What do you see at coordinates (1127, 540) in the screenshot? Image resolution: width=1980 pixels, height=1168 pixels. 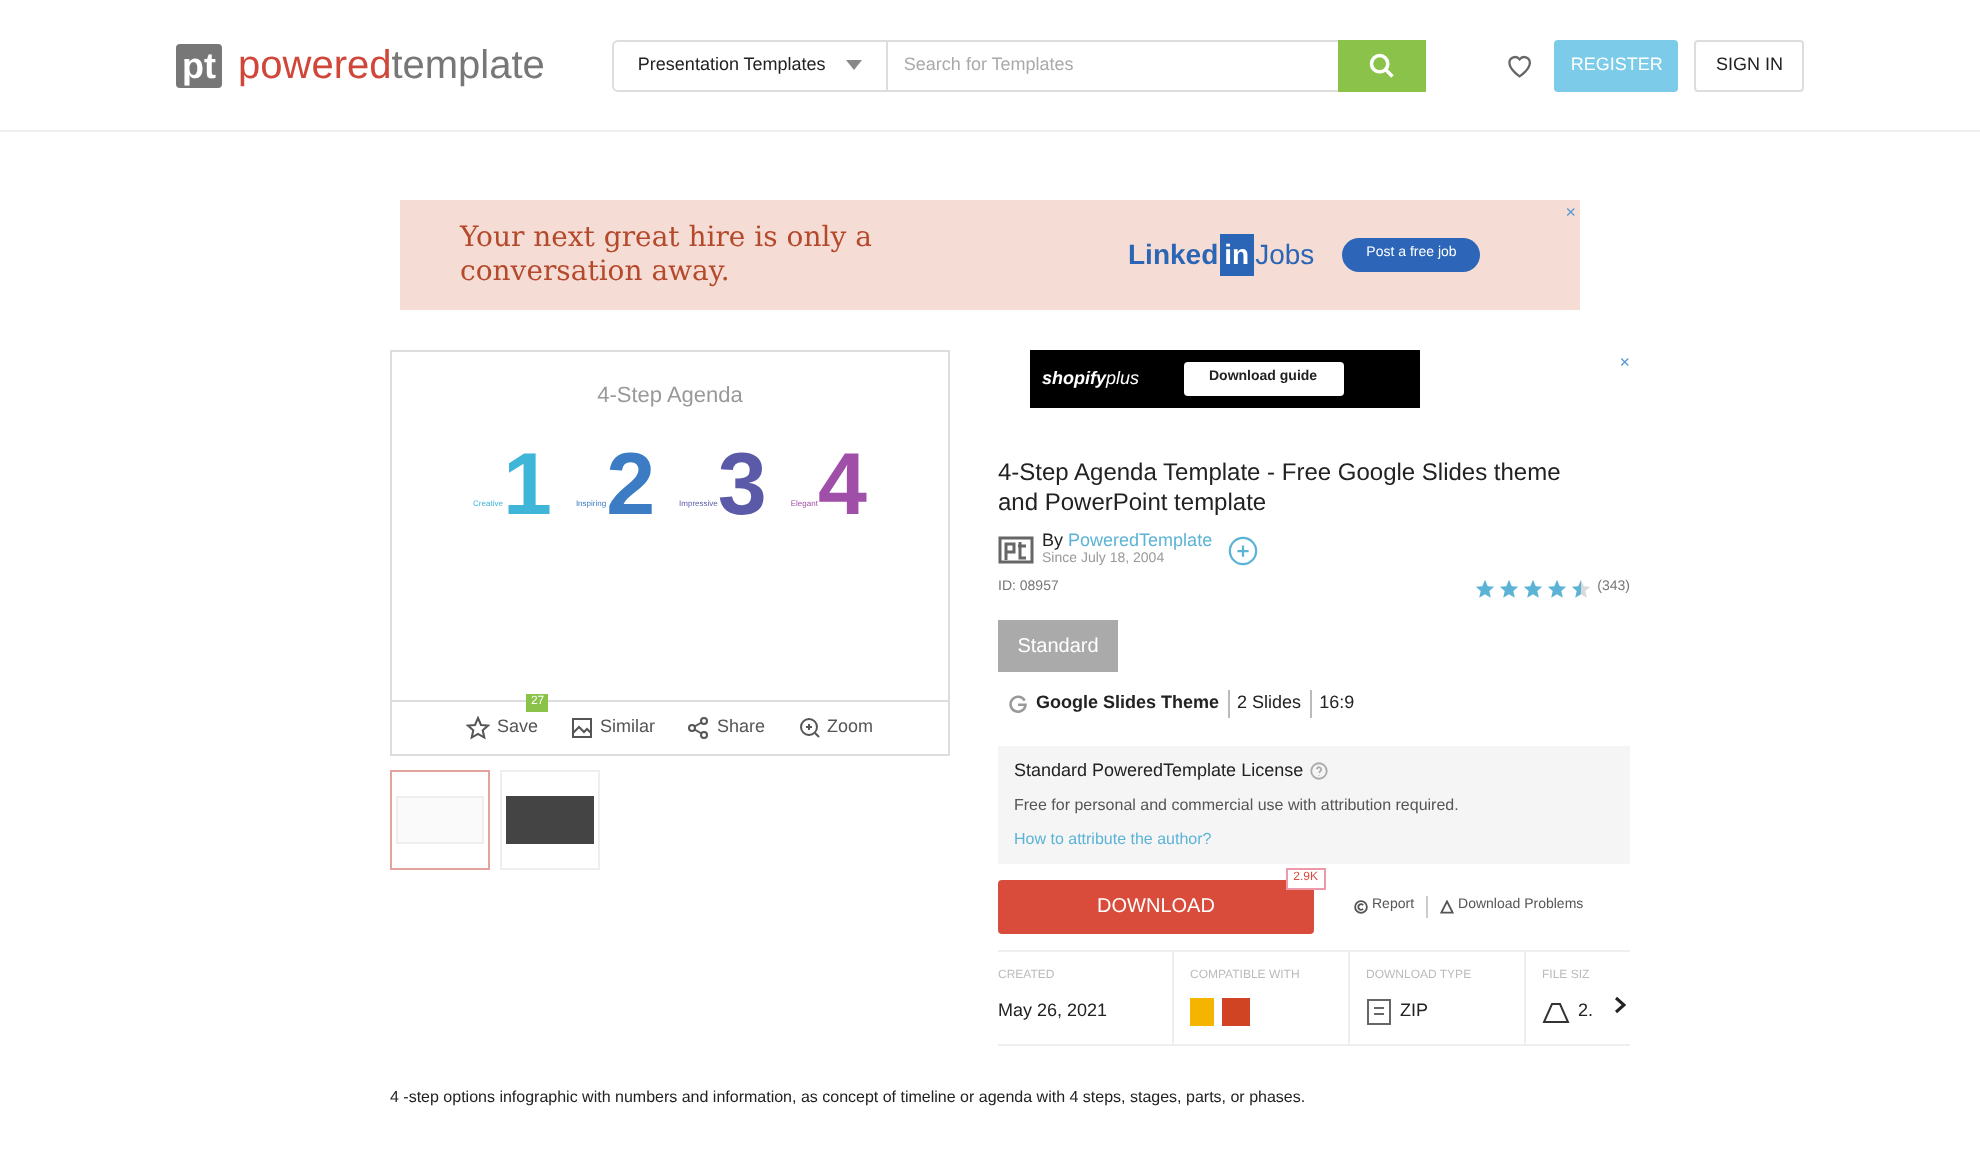 I see `author-line: By PoweredTemplate` at bounding box center [1127, 540].